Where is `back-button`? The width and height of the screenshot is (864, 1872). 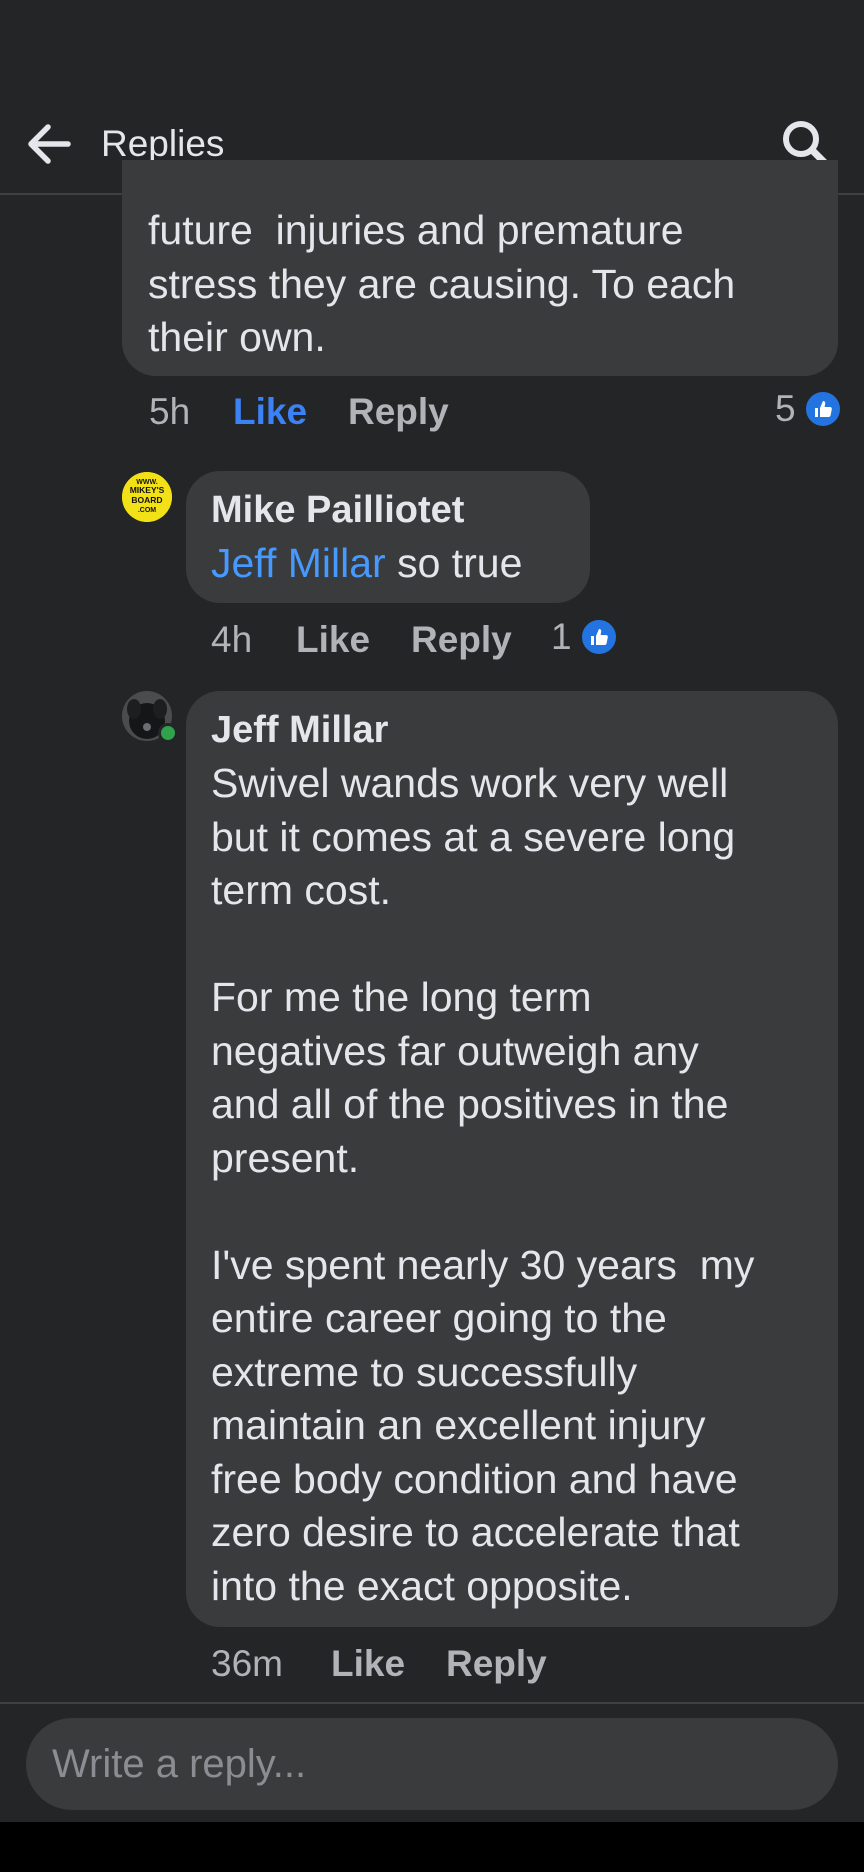
back-button is located at coordinates (50, 144).